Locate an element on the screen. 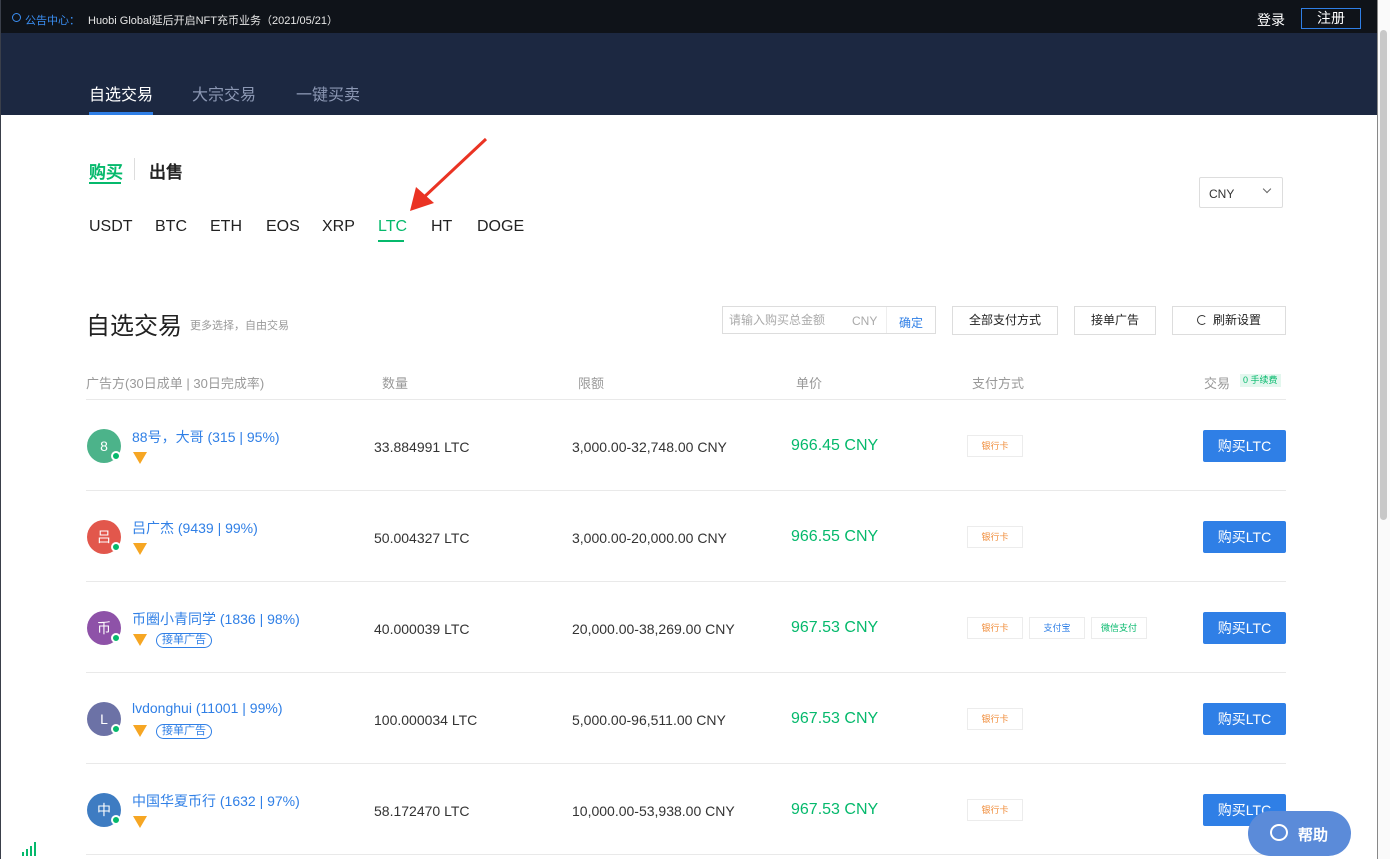 This screenshot has height=859, width=1390. annotation-arrow-icon is located at coordinates (449, 174).